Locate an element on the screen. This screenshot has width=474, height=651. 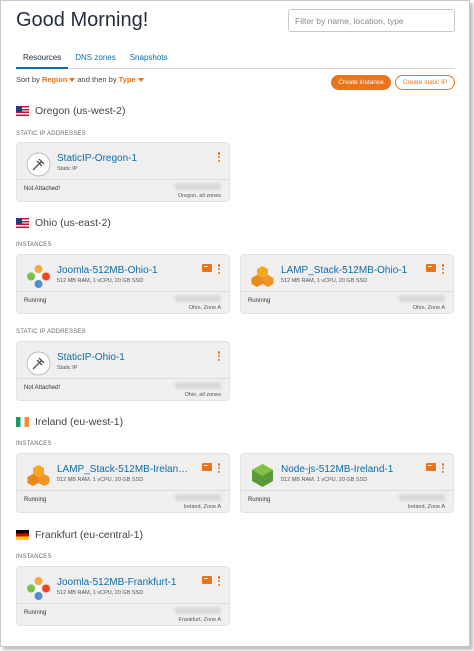
region-name: Oregon (us-west-2) is located at coordinates (80, 111).